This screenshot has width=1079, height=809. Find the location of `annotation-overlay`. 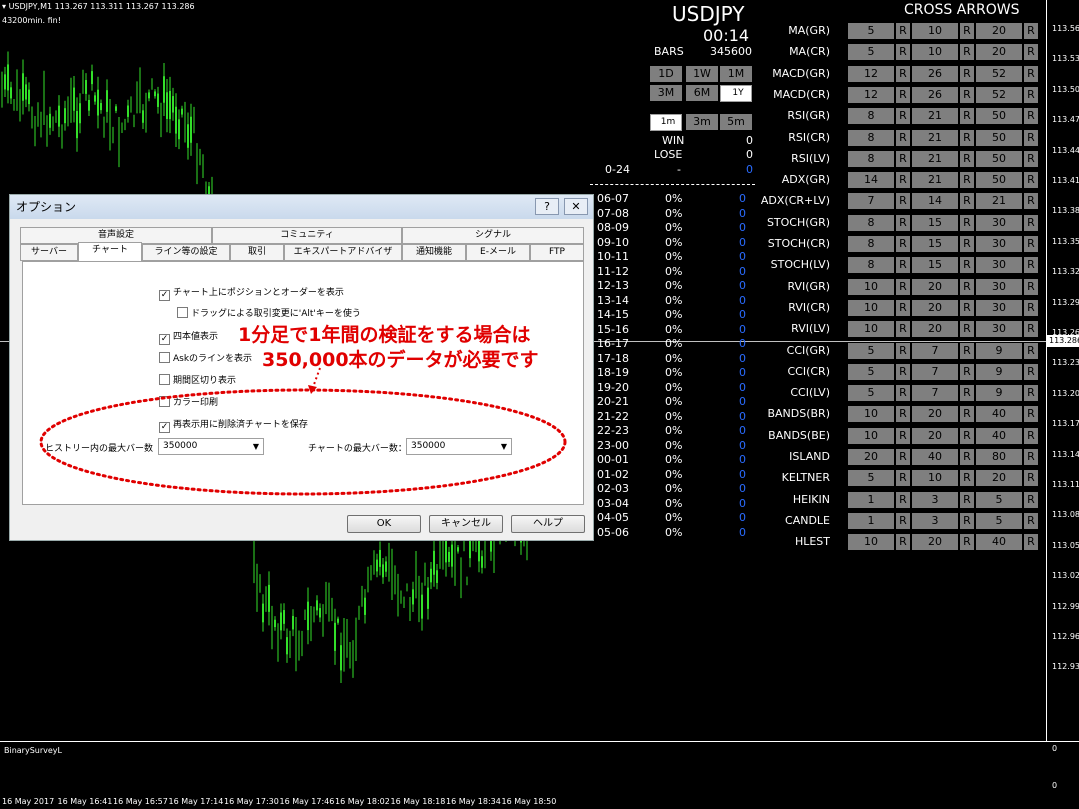

annotation-overlay is located at coordinates (303, 431).